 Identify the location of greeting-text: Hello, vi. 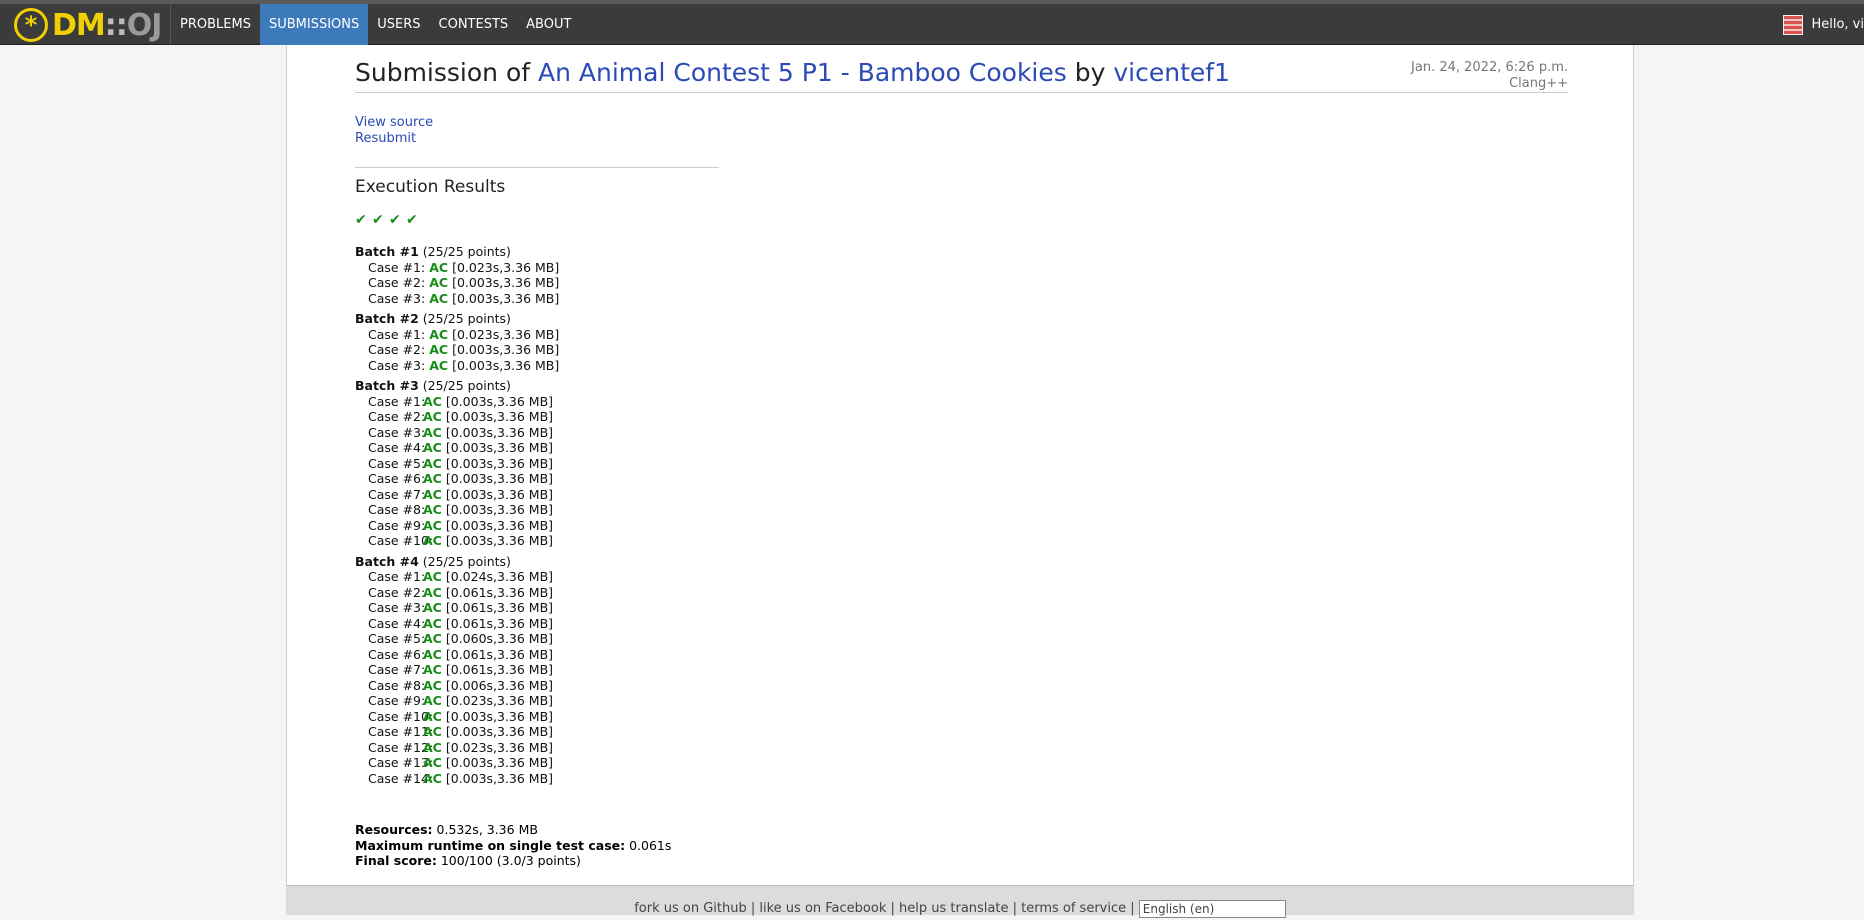
(1837, 24).